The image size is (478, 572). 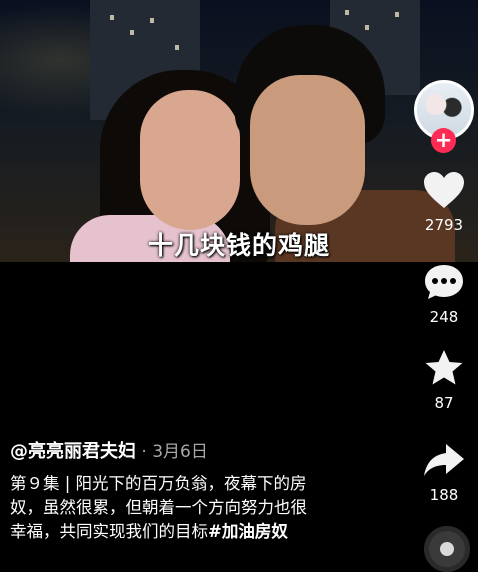 What do you see at coordinates (444, 367) in the screenshot?
I see `star-icon` at bounding box center [444, 367].